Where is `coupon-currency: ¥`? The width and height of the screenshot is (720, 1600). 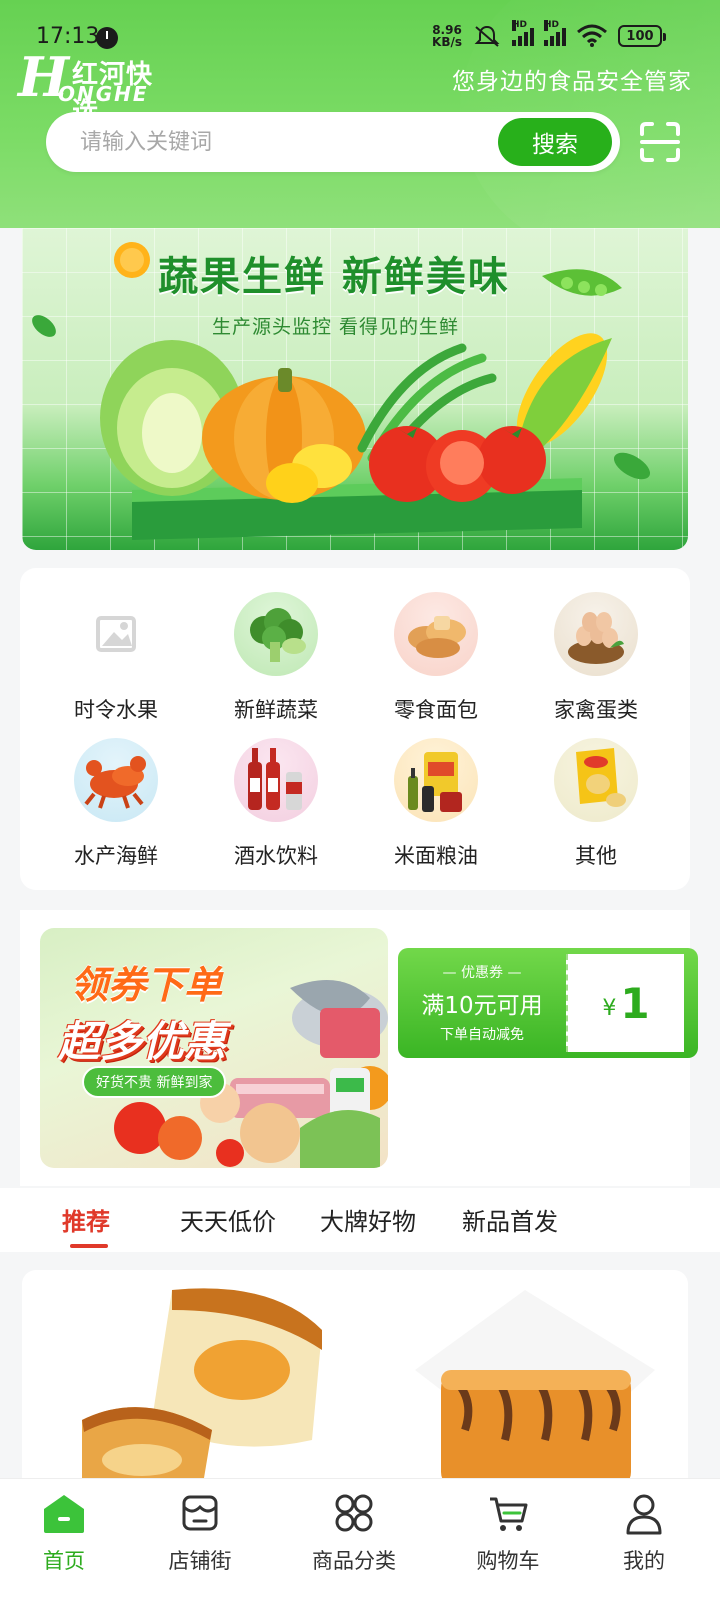 coupon-currency: ¥ is located at coordinates (609, 1008).